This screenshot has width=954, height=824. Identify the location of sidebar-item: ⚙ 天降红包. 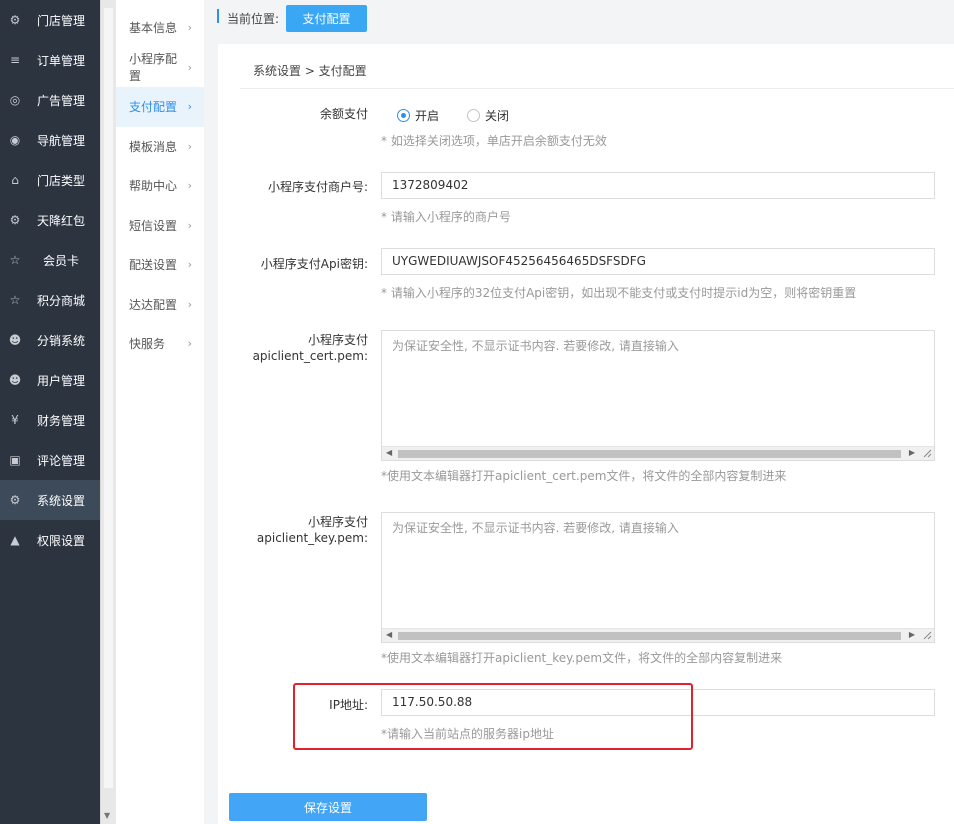
(50, 220).